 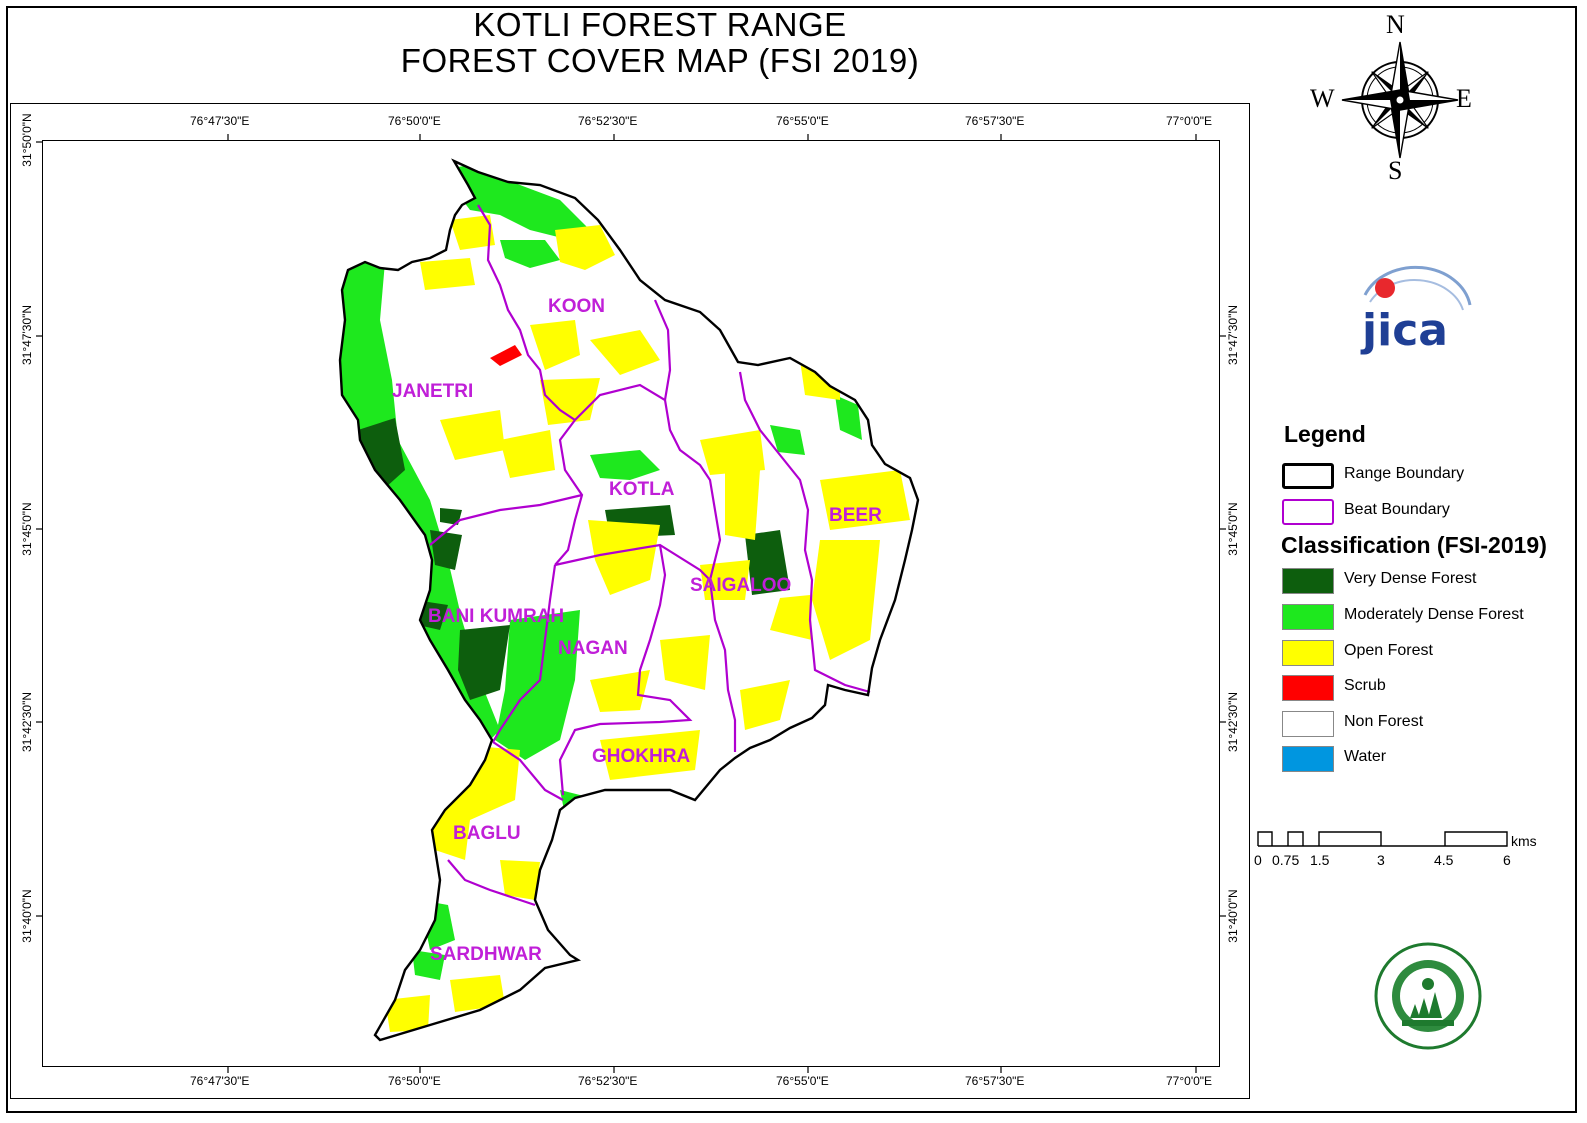 I want to click on legend-label: Beat Boundary, so click(x=1397, y=509).